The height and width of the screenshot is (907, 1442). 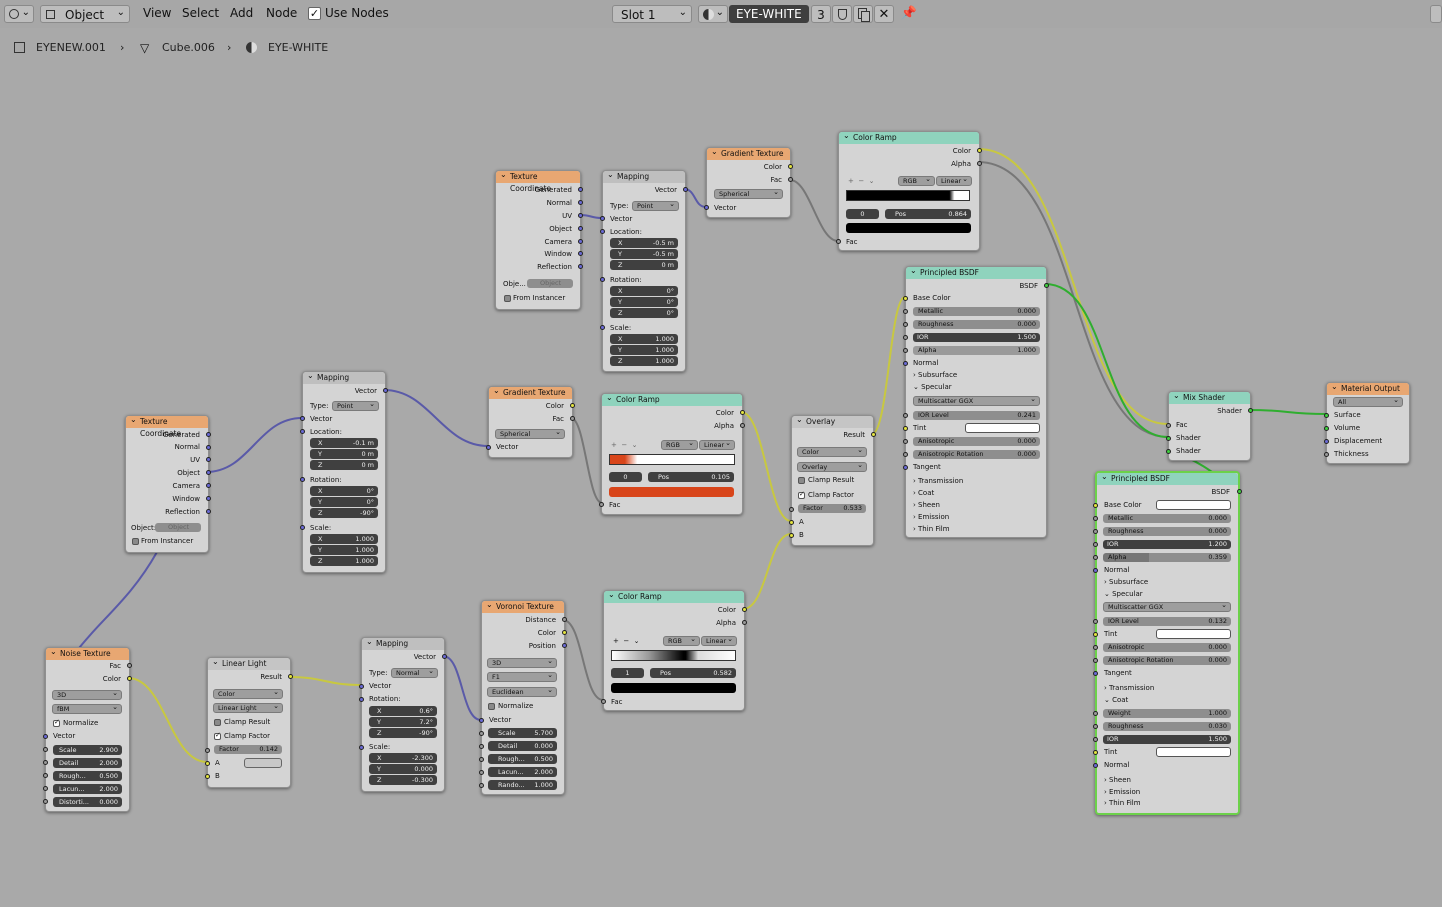 What do you see at coordinates (695, 198) in the screenshot?
I see `link-mapping-to-gradient` at bounding box center [695, 198].